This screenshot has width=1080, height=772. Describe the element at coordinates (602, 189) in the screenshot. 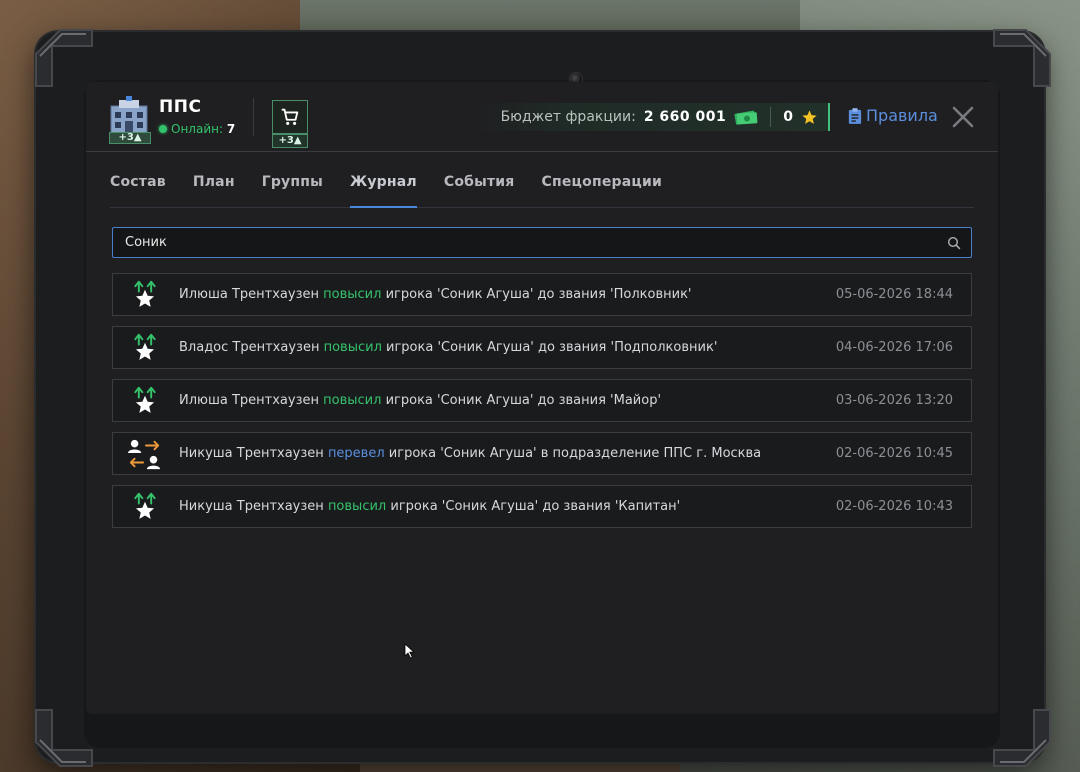

I see `tab-specoperacii: Спецоперации` at that location.